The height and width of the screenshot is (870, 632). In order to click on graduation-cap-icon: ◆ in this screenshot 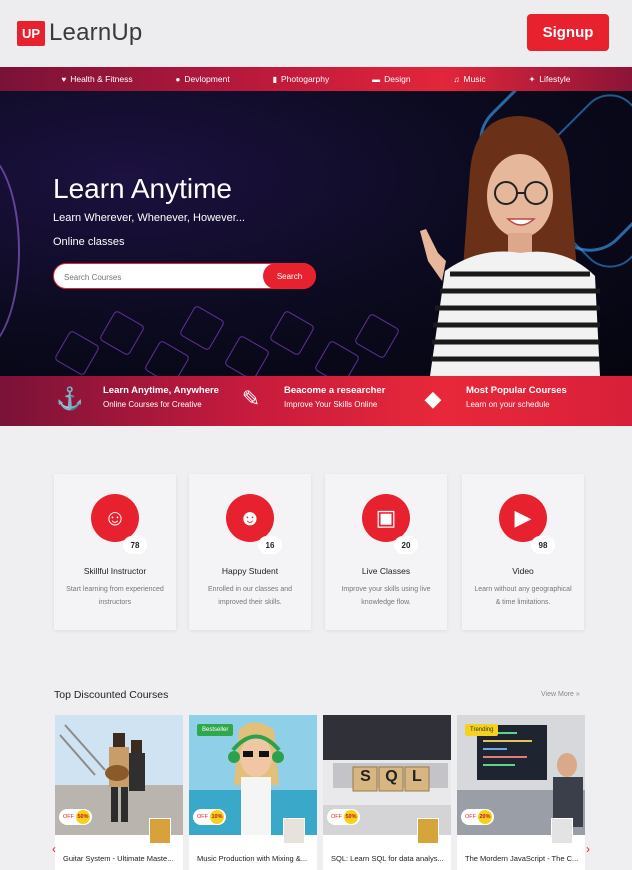, I will do `click(433, 398)`.